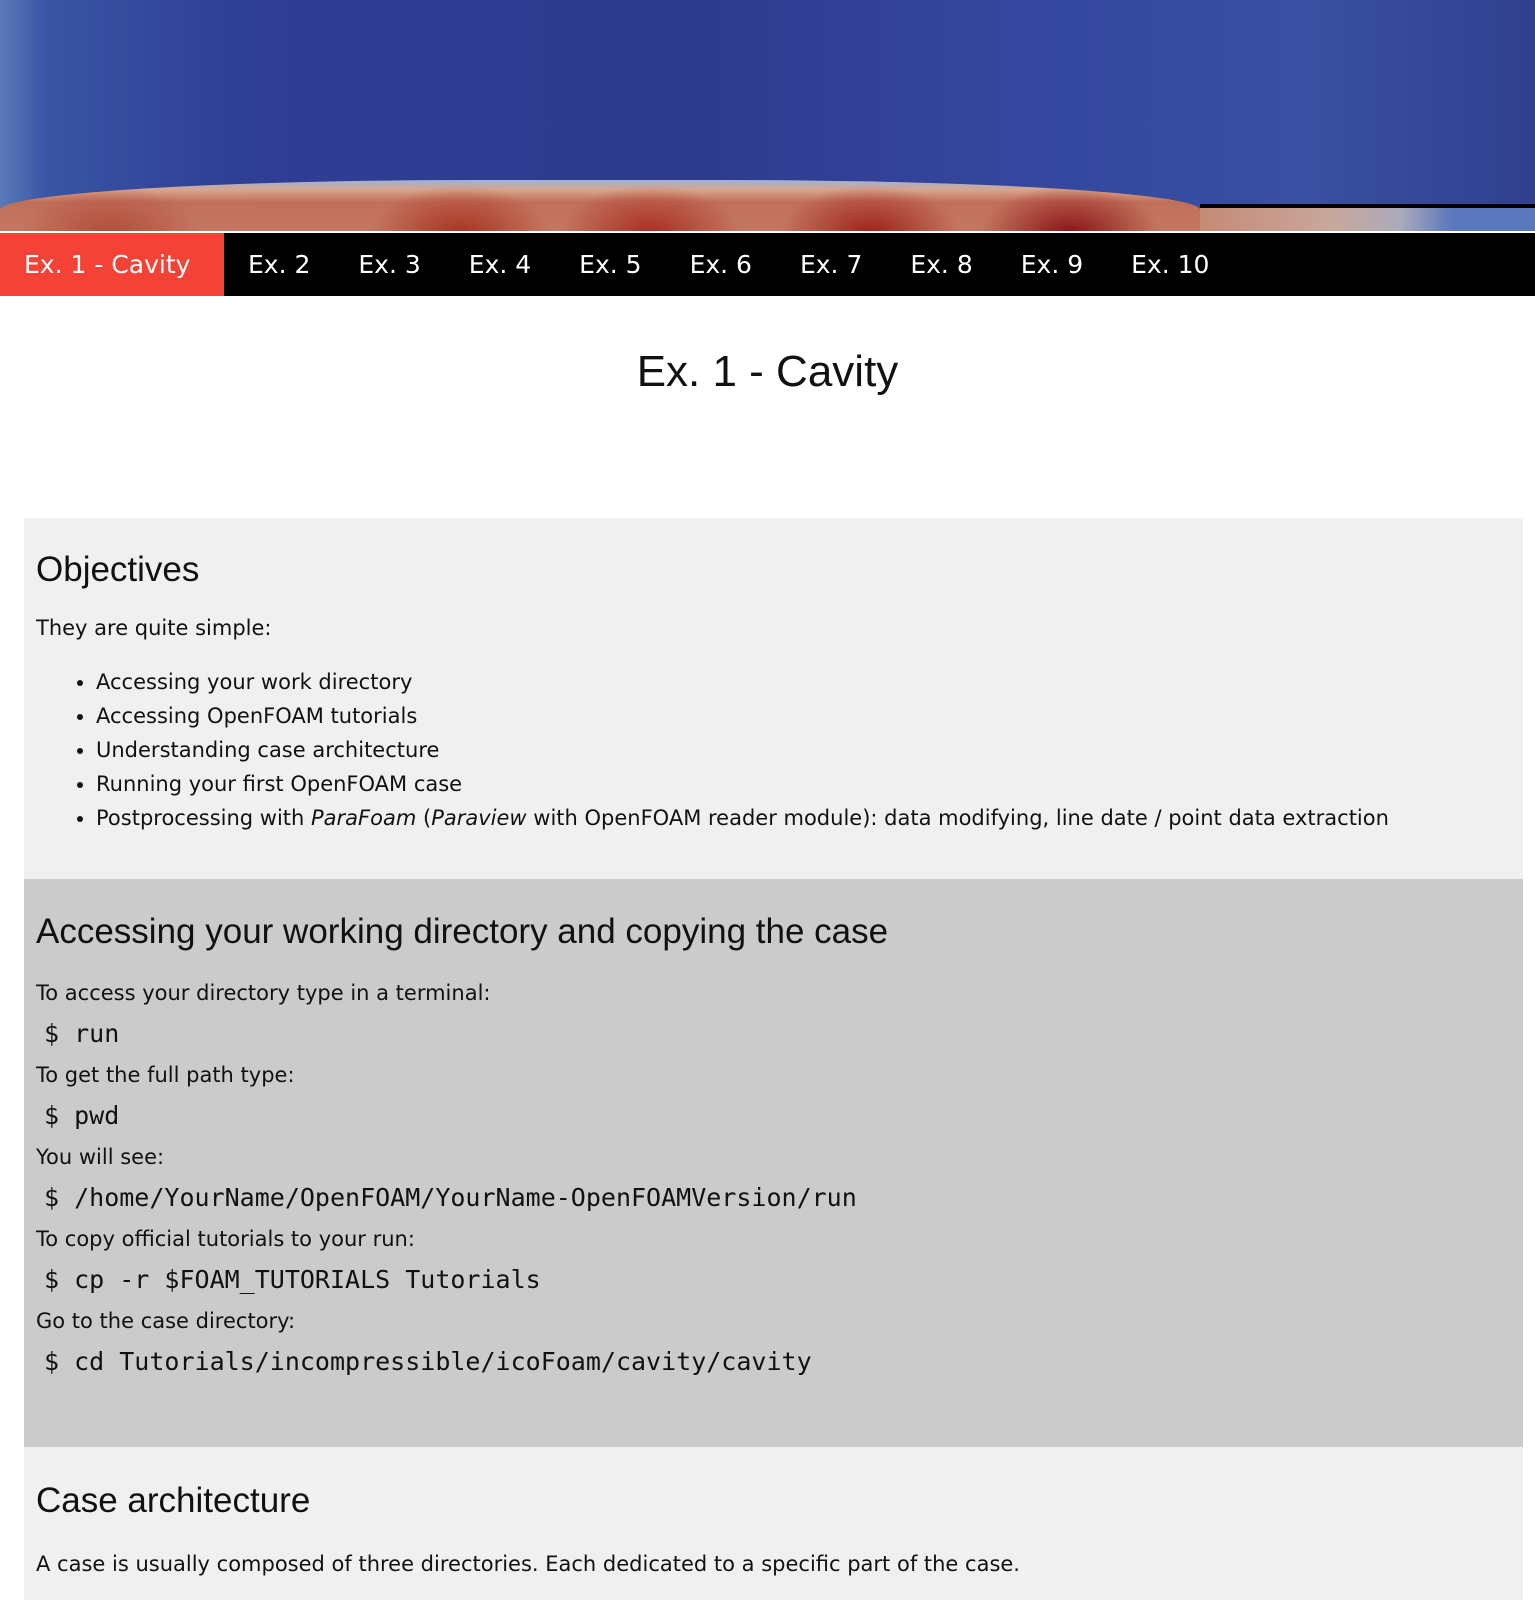 The image size is (1535, 1600). Describe the element at coordinates (292, 1279) in the screenshot. I see `code-command: $ cp -r $FOAM_TUTORIALS Tutorials` at that location.